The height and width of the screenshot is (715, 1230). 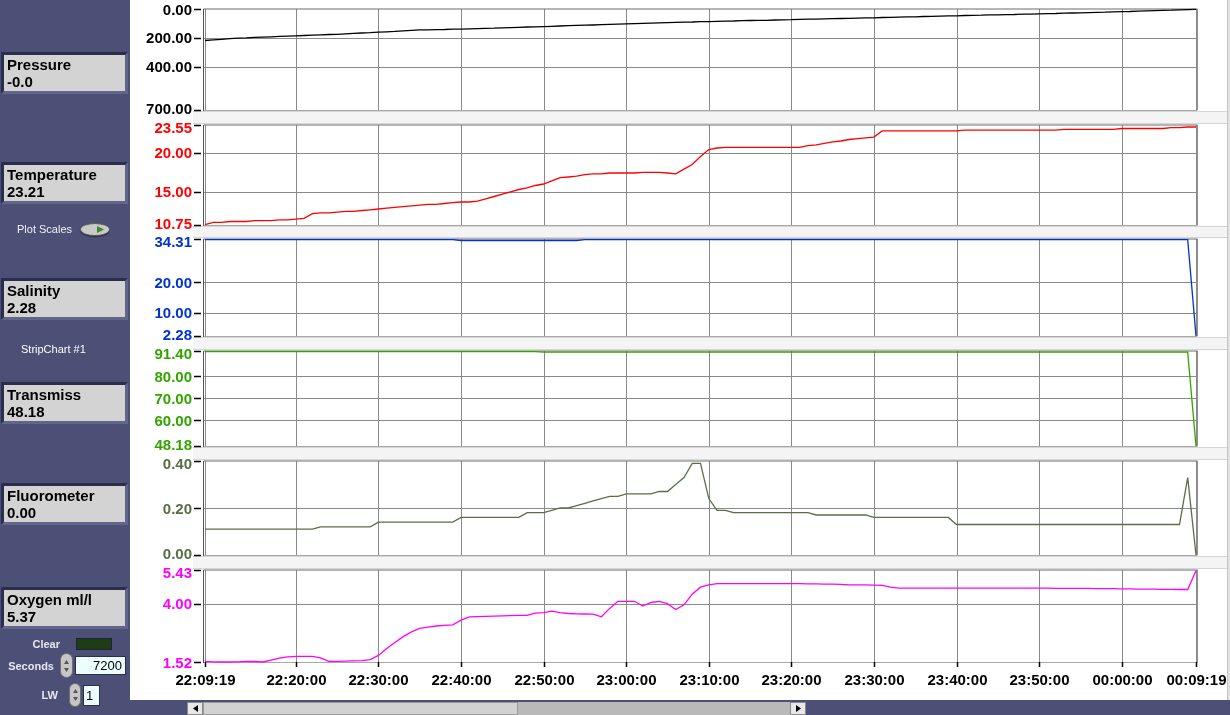 I want to click on y-axis-label: 91.40, so click(x=173, y=353).